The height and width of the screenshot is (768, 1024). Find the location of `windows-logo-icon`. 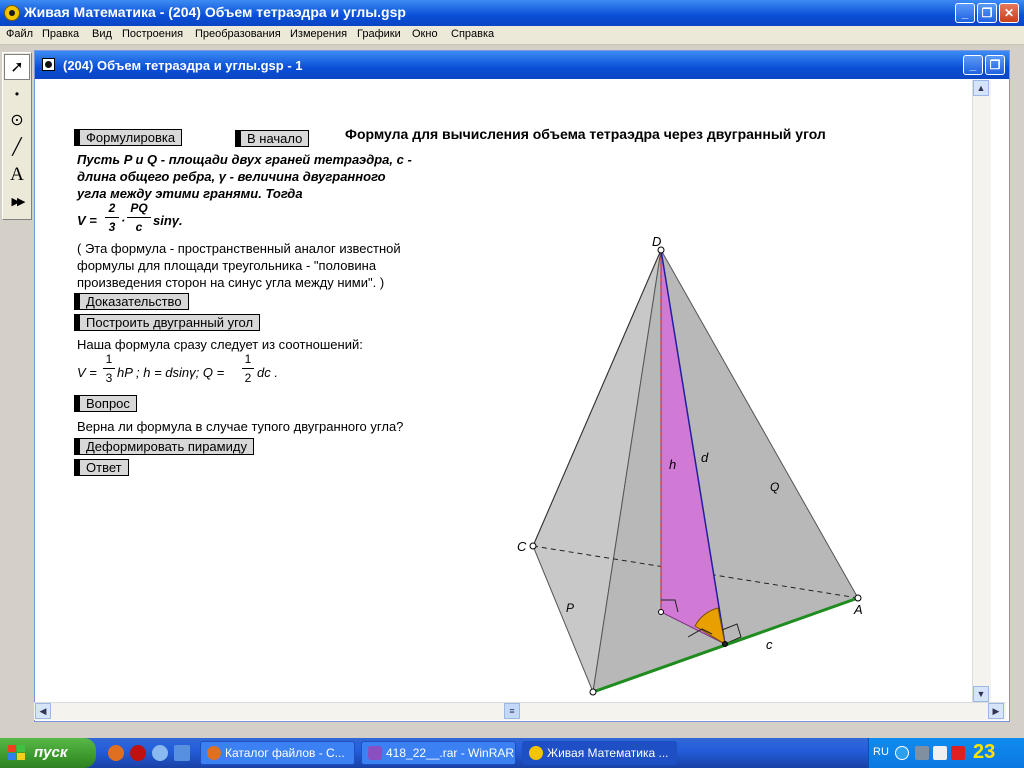

windows-logo-icon is located at coordinates (17, 753).